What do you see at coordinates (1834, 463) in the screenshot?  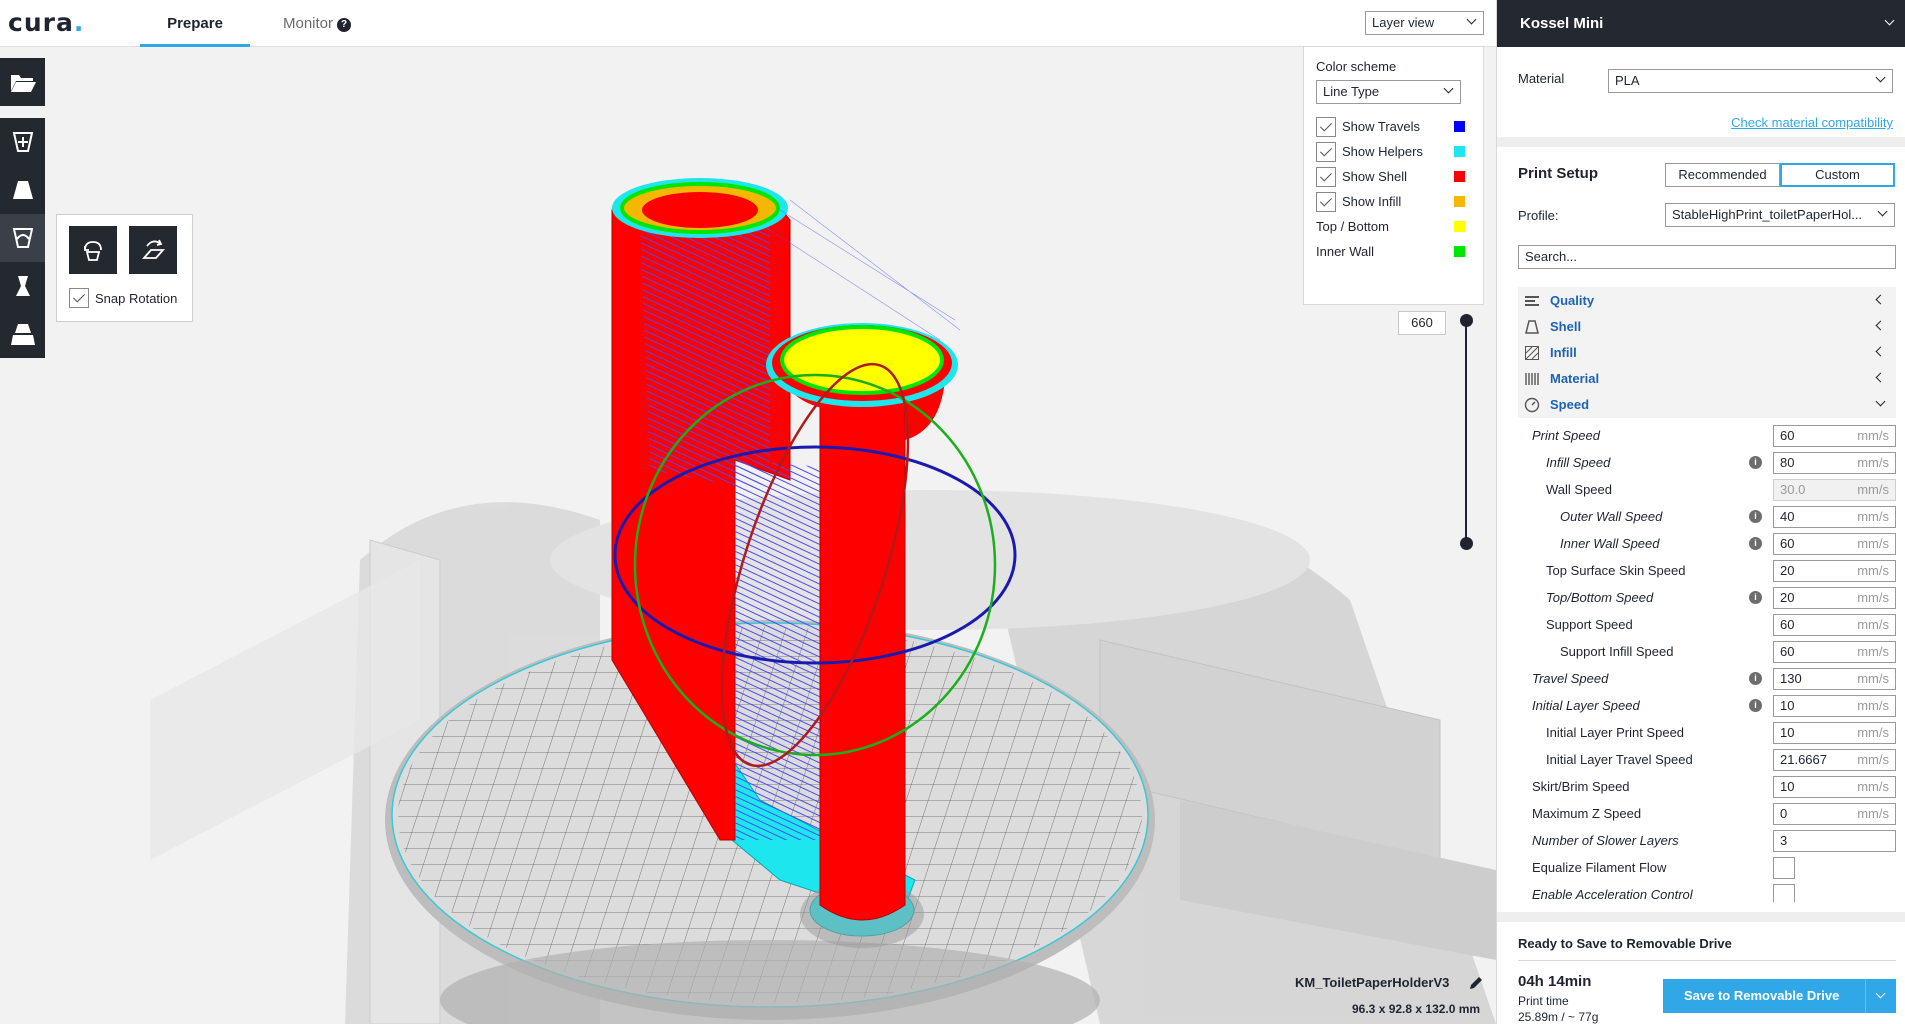 I see `setting-input: 80 mm/s` at bounding box center [1834, 463].